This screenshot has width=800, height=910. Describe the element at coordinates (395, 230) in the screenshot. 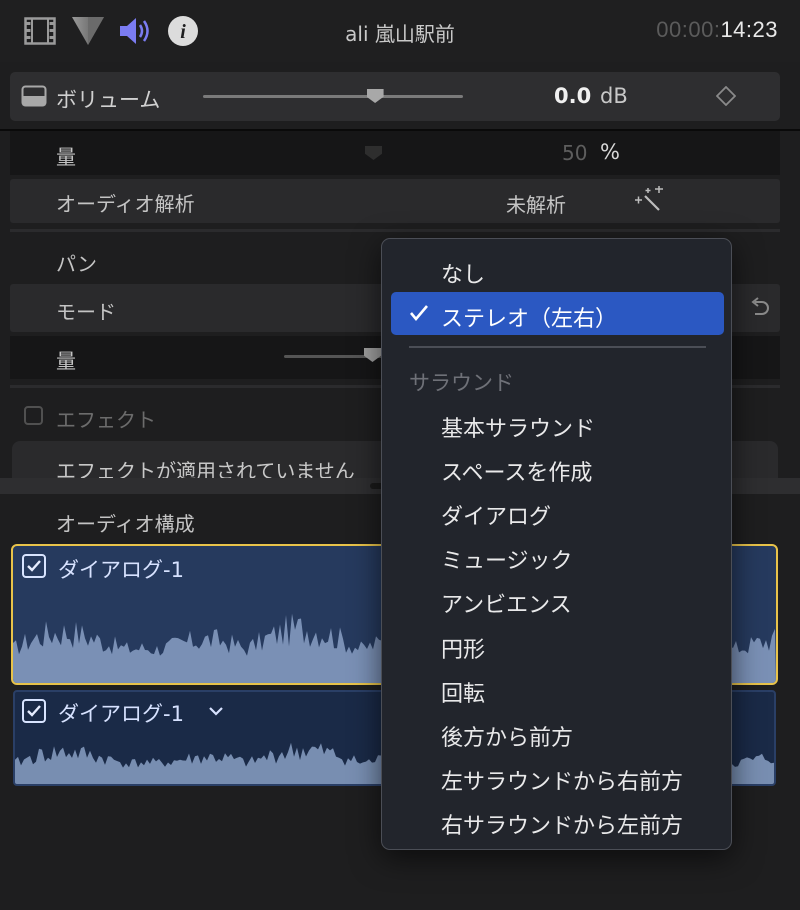

I see `separator` at that location.